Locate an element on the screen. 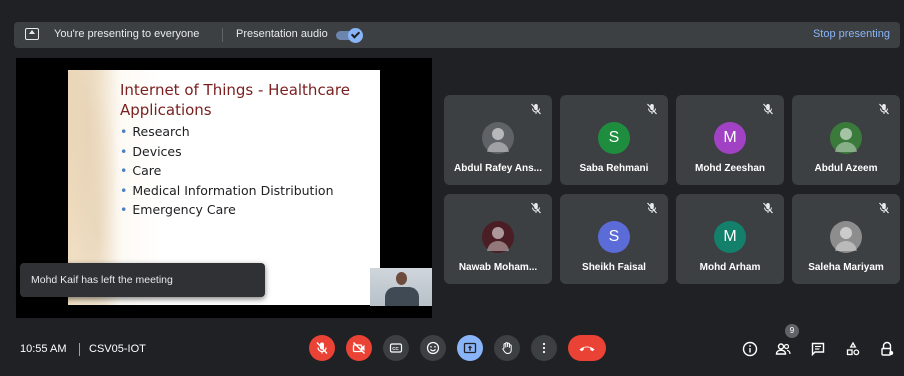  participant-tile: M Mohd Zeeshan is located at coordinates (730, 140).